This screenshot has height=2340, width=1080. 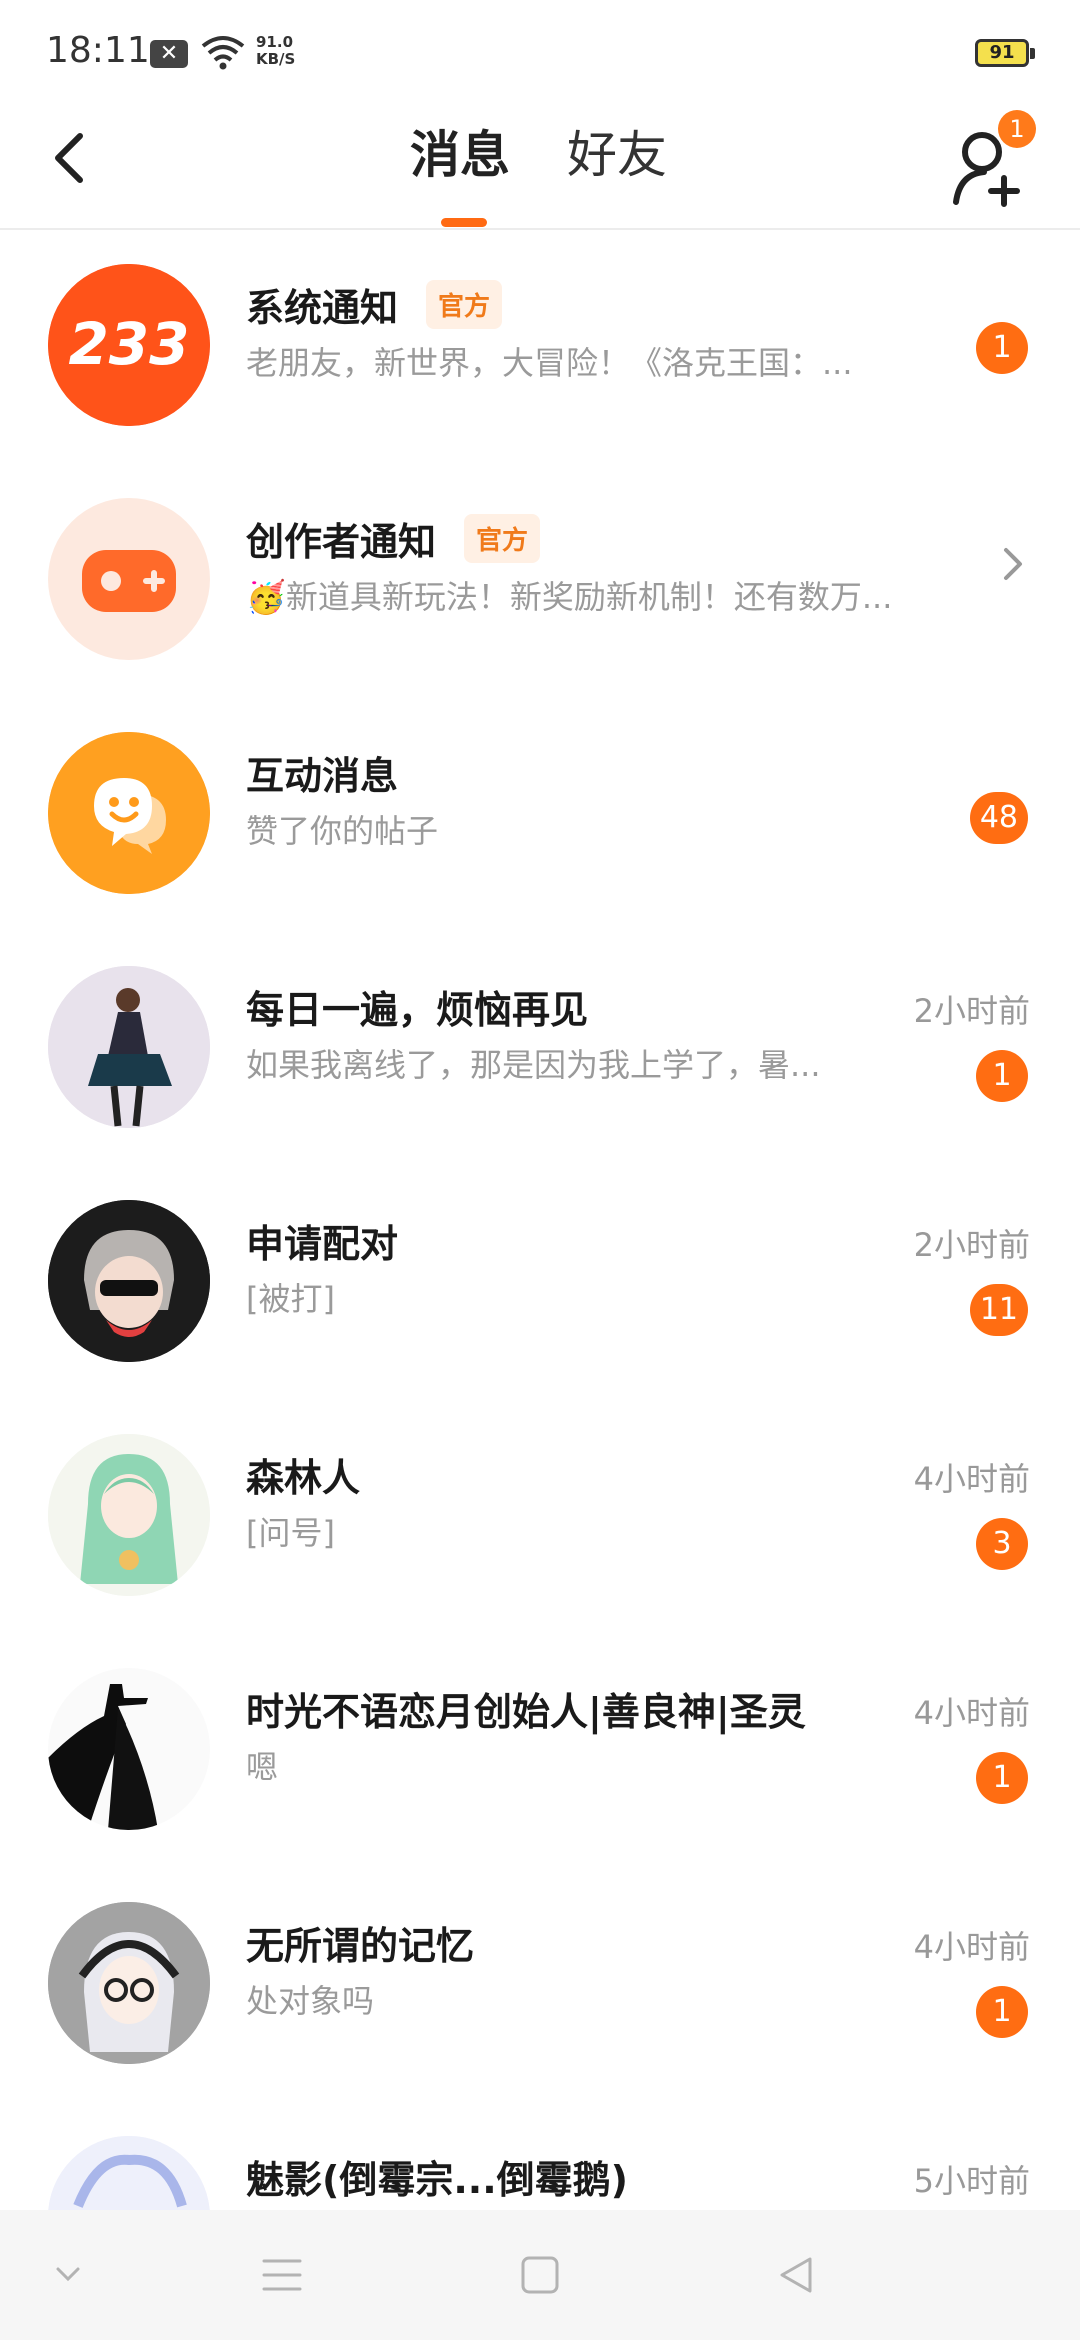 I want to click on battery-level: 91, so click(x=1002, y=52).